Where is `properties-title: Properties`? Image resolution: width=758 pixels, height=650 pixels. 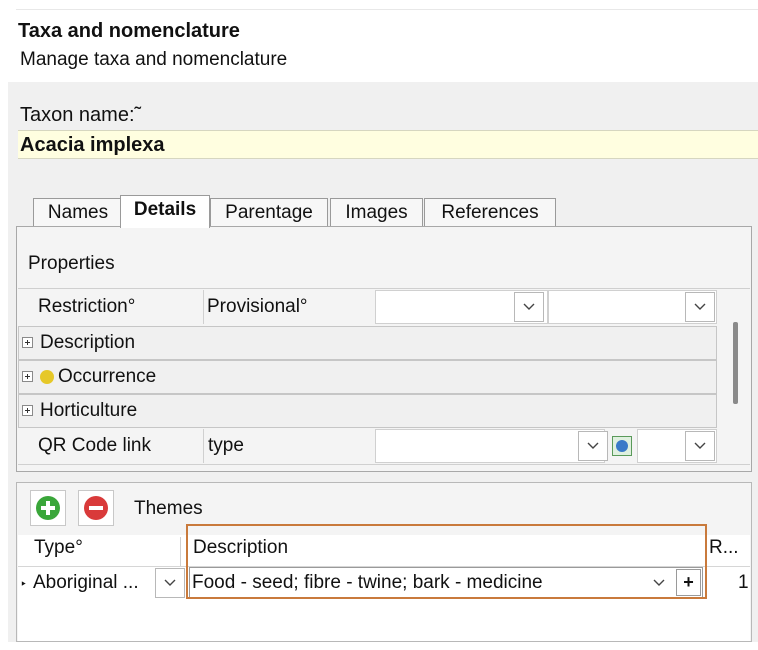 properties-title: Properties is located at coordinates (71, 263).